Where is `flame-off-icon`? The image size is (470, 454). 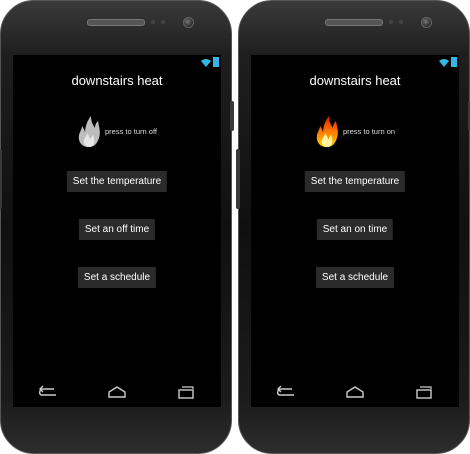
flame-off-icon is located at coordinates (89, 131).